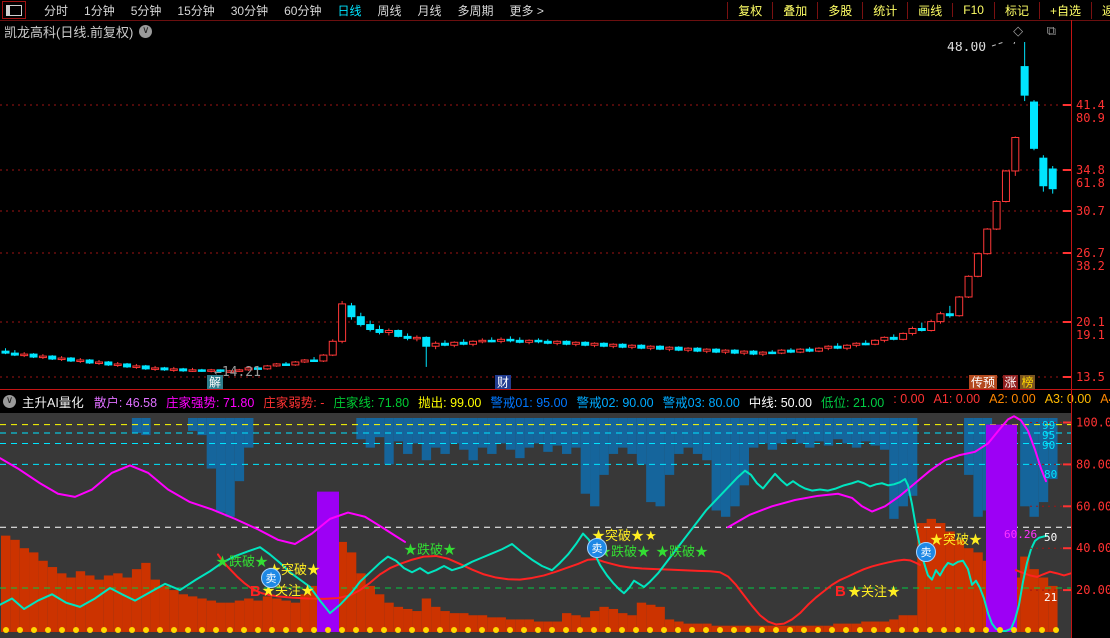  Describe the element at coordinates (430, 10) in the screenshot. I see `period-tab-8: 月线` at that location.